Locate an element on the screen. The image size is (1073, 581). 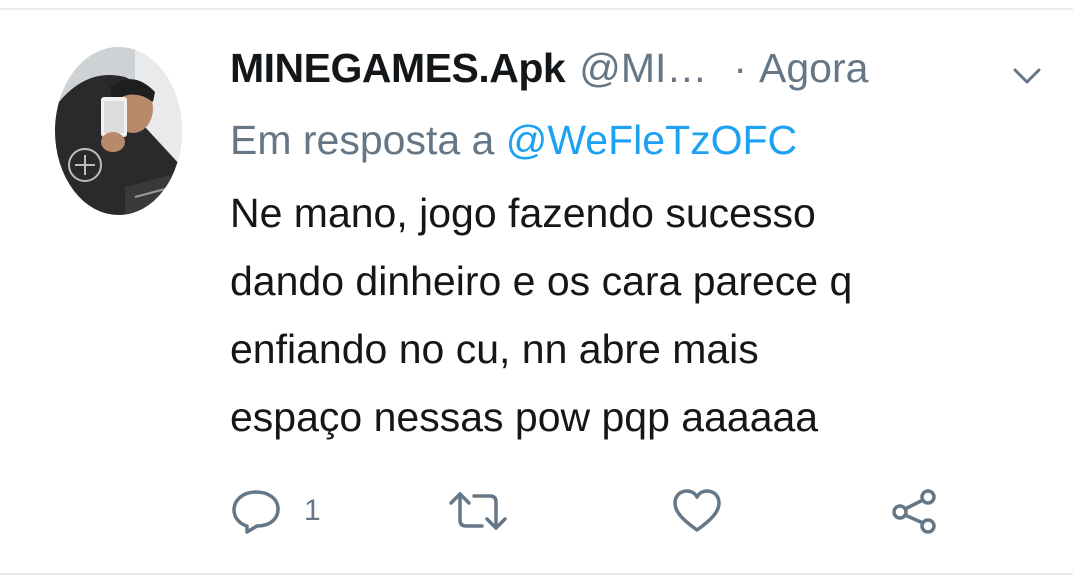
chevron-down-icon is located at coordinates (1027, 76).